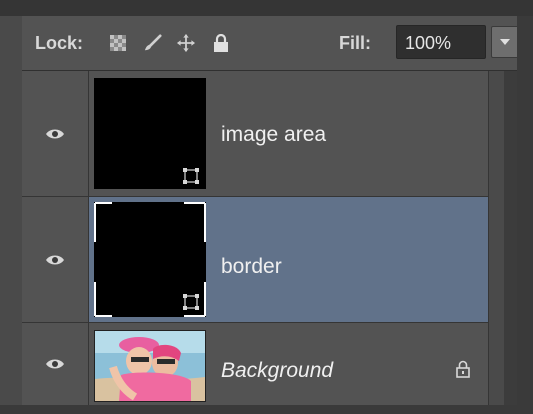 Image resolution: width=533 pixels, height=414 pixels. What do you see at coordinates (355, 43) in the screenshot?
I see `fill-label: Fill:` at bounding box center [355, 43].